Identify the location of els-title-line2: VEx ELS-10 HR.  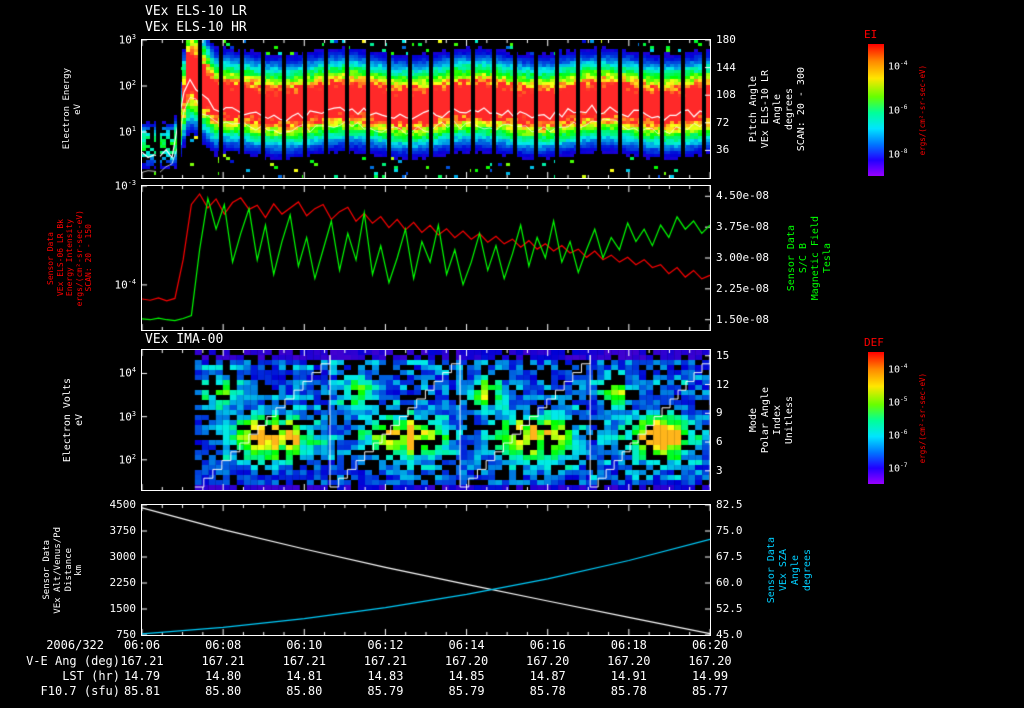
(196, 27).